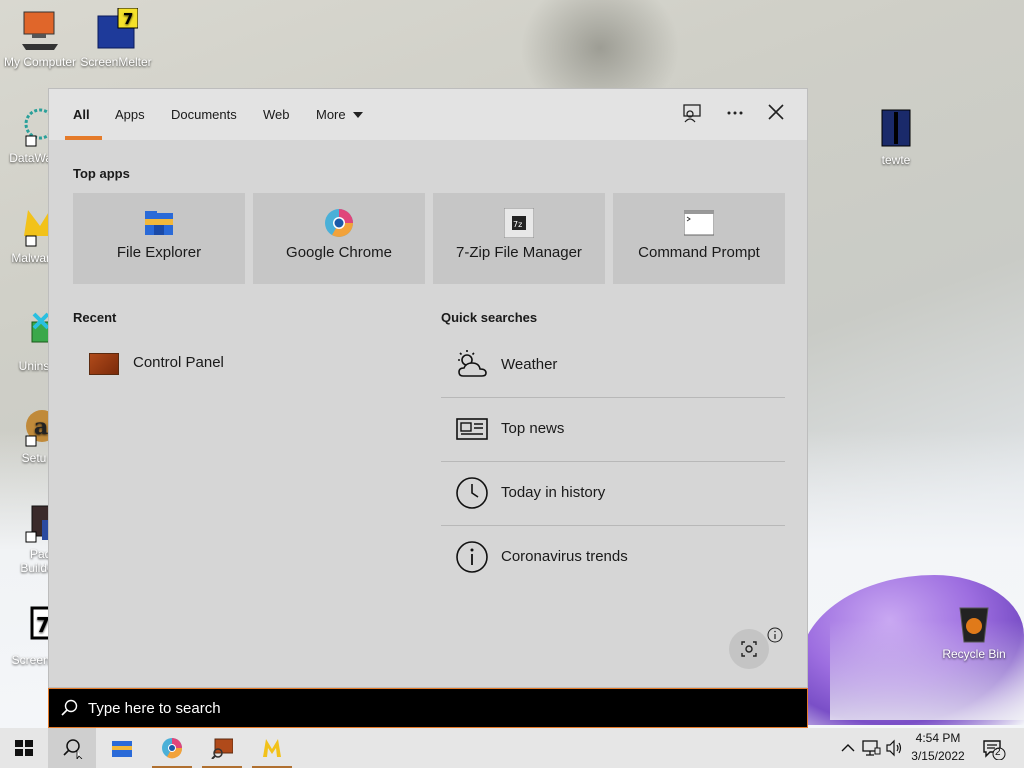  I want to click on 7zip-icon: 7z, so click(519, 223).